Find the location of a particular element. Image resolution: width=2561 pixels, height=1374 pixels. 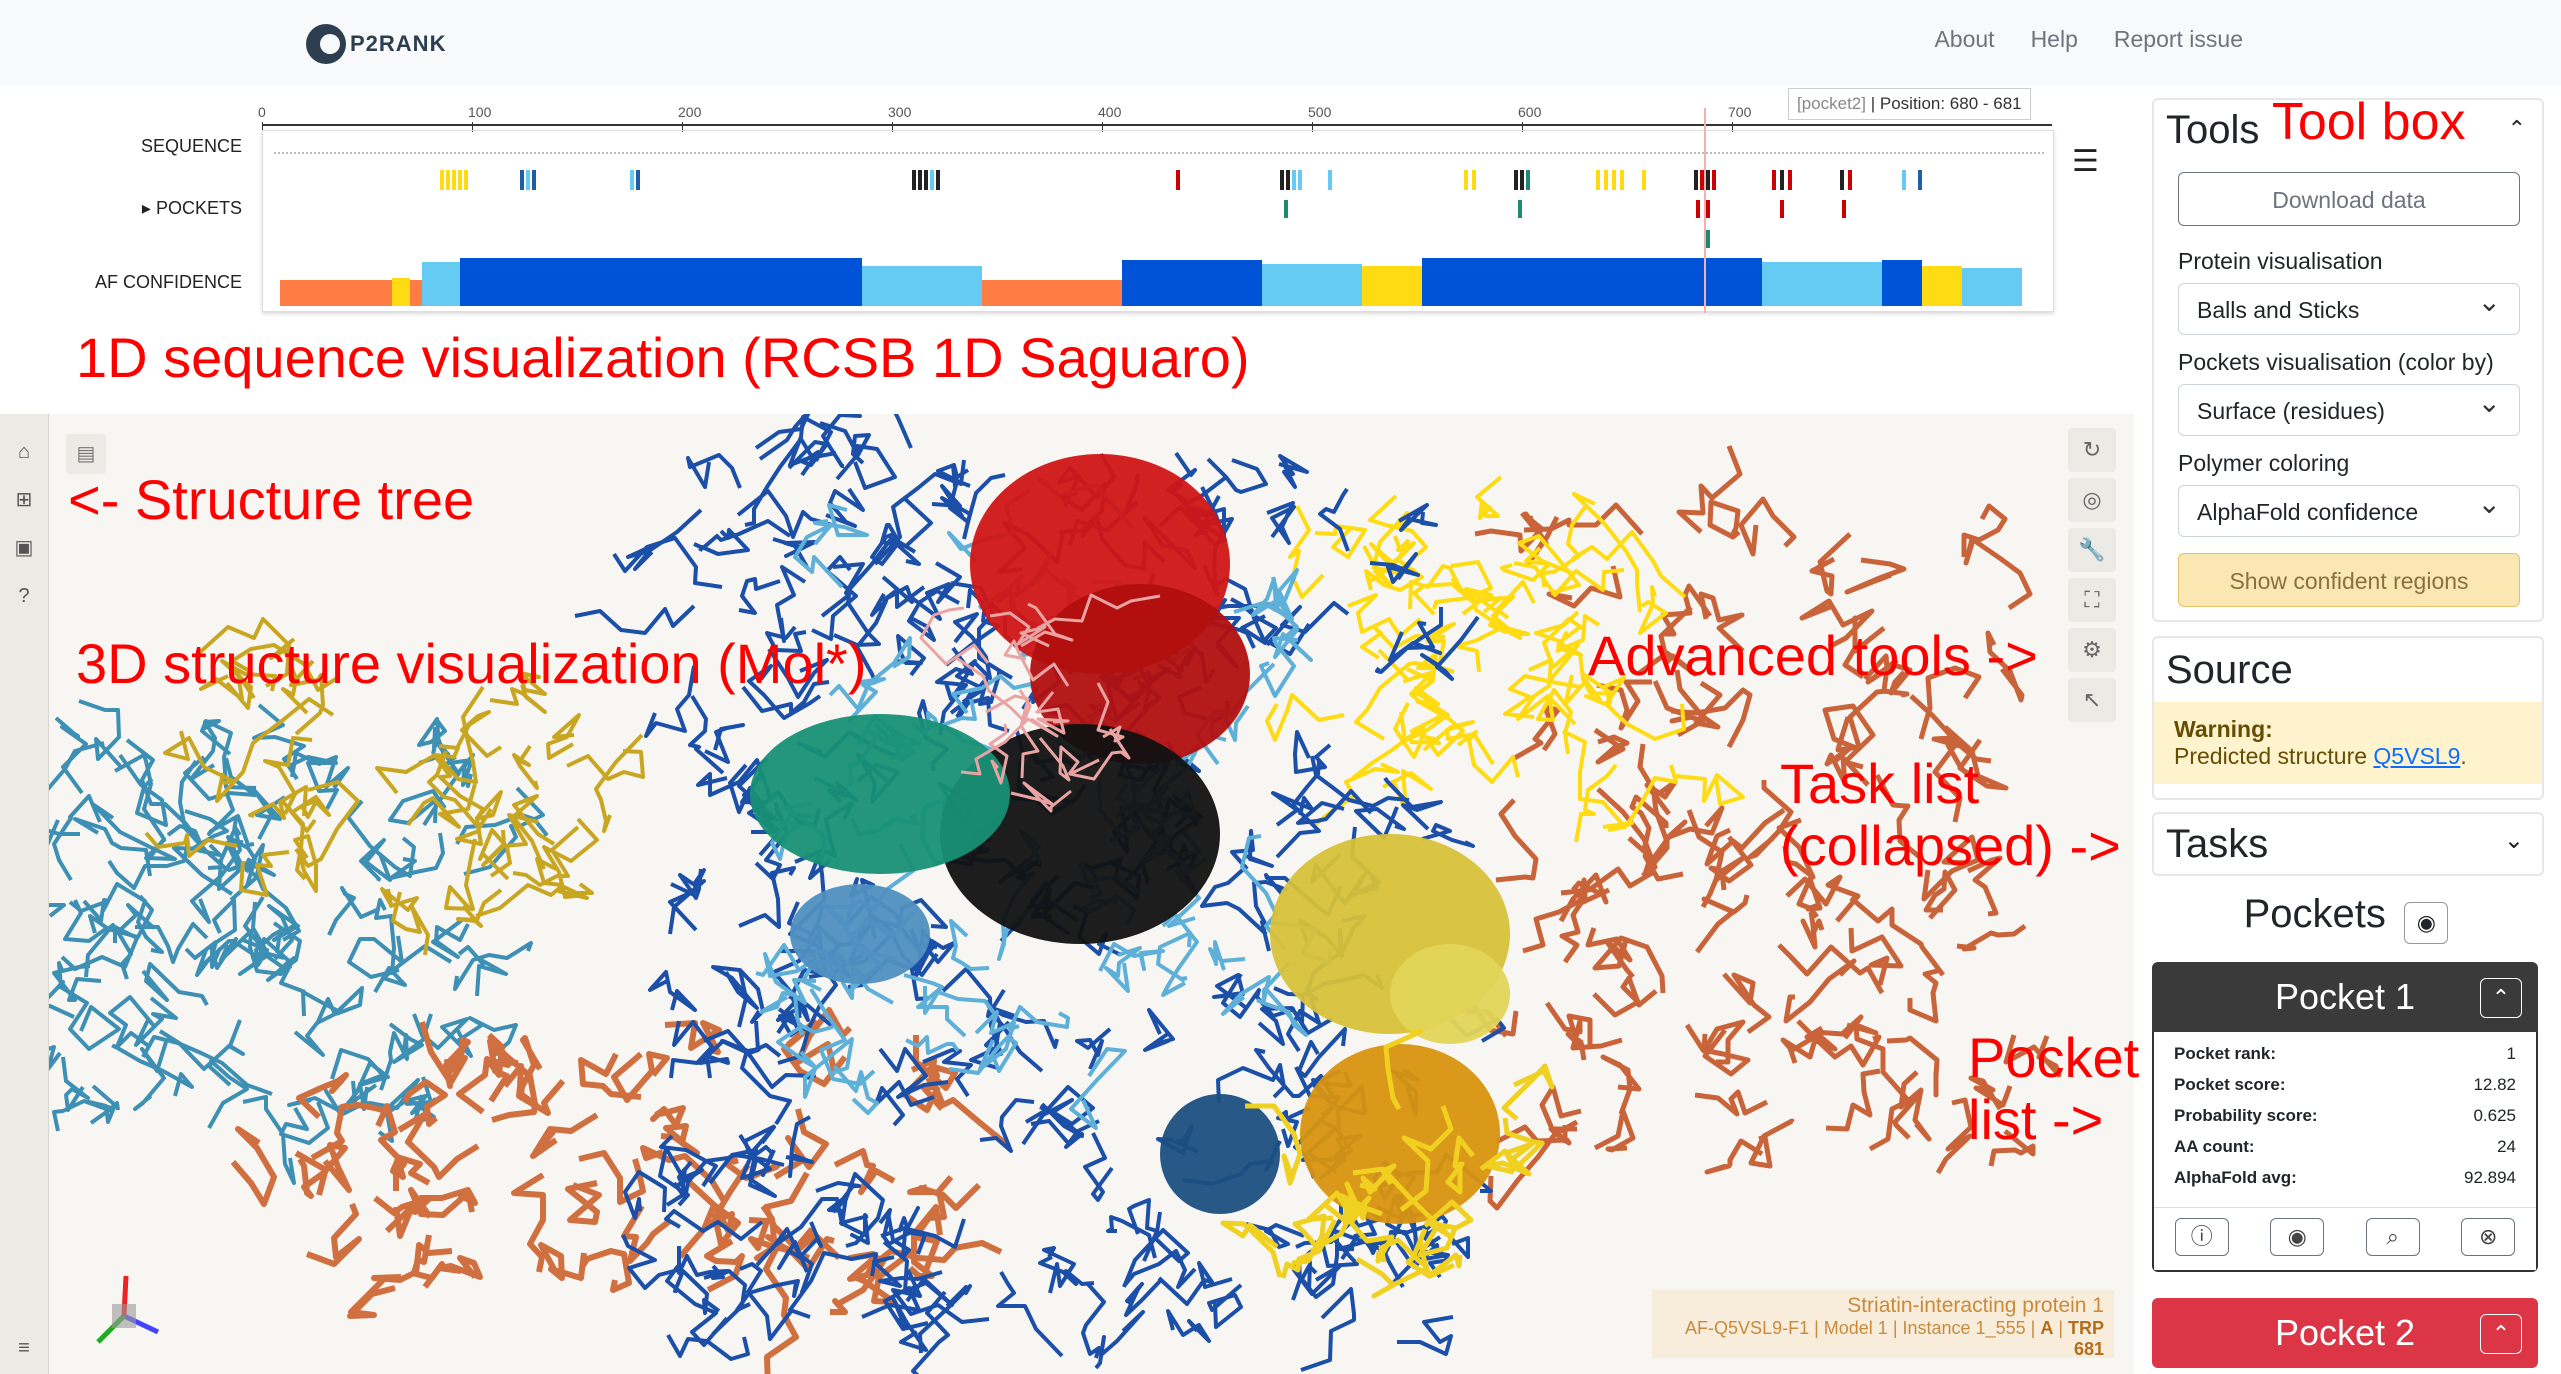

nav-about-link: About is located at coordinates (1964, 39).